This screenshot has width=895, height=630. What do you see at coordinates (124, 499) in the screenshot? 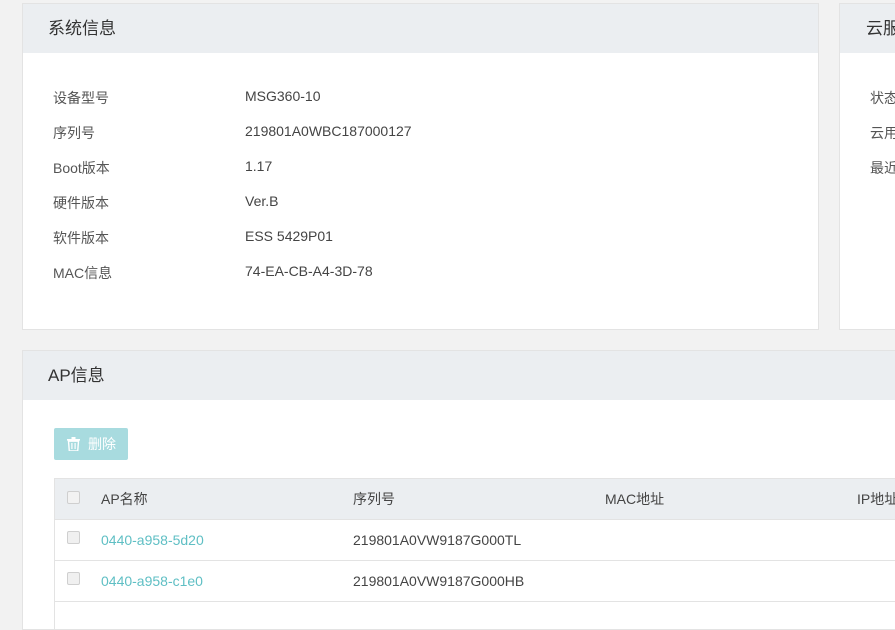
I see `column-ap-name: AP名称` at bounding box center [124, 499].